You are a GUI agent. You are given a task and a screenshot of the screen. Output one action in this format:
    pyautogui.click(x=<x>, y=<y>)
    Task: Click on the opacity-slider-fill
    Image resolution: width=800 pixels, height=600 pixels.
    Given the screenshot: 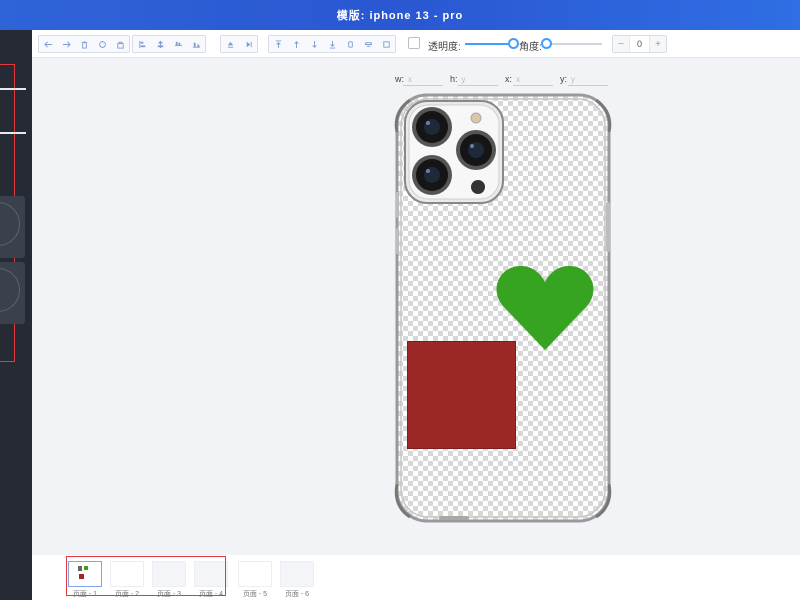 What is the action you would take?
    pyautogui.click(x=489, y=44)
    